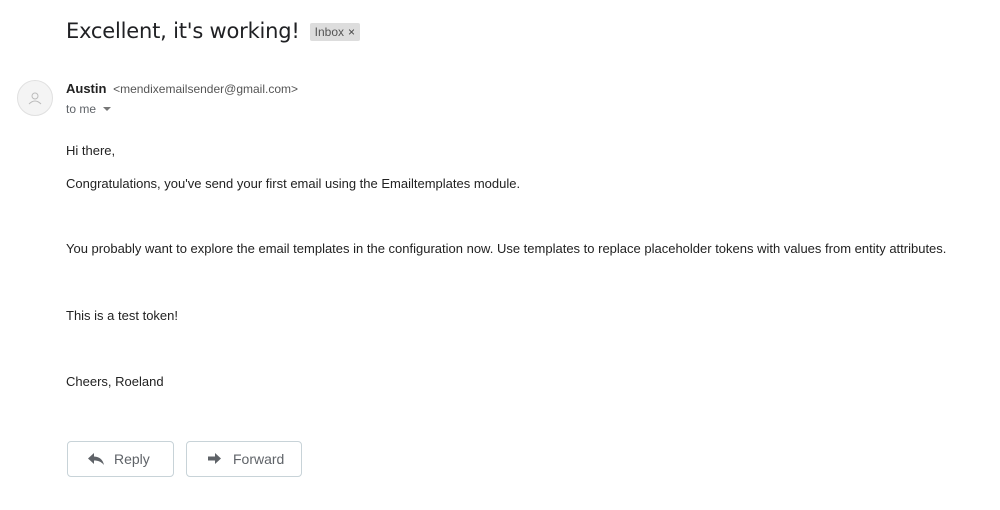 Image resolution: width=1000 pixels, height=510 pixels. Describe the element at coordinates (86, 88) in the screenshot. I see `sender-name: Austin` at that location.